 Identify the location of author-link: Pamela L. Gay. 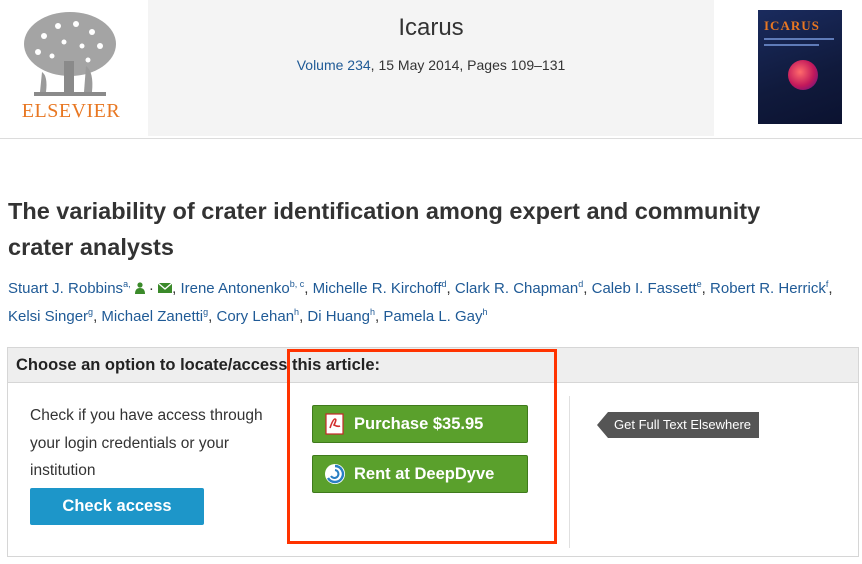
(432, 316).